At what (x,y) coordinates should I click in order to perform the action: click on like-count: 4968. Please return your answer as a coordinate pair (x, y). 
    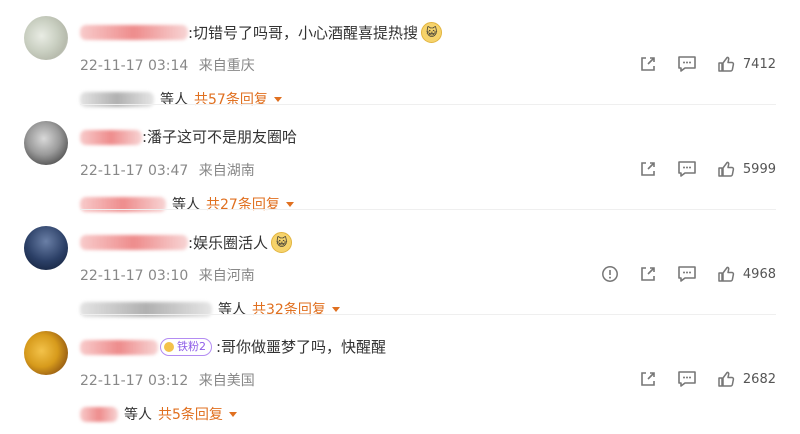
    Looking at the image, I should click on (759, 274).